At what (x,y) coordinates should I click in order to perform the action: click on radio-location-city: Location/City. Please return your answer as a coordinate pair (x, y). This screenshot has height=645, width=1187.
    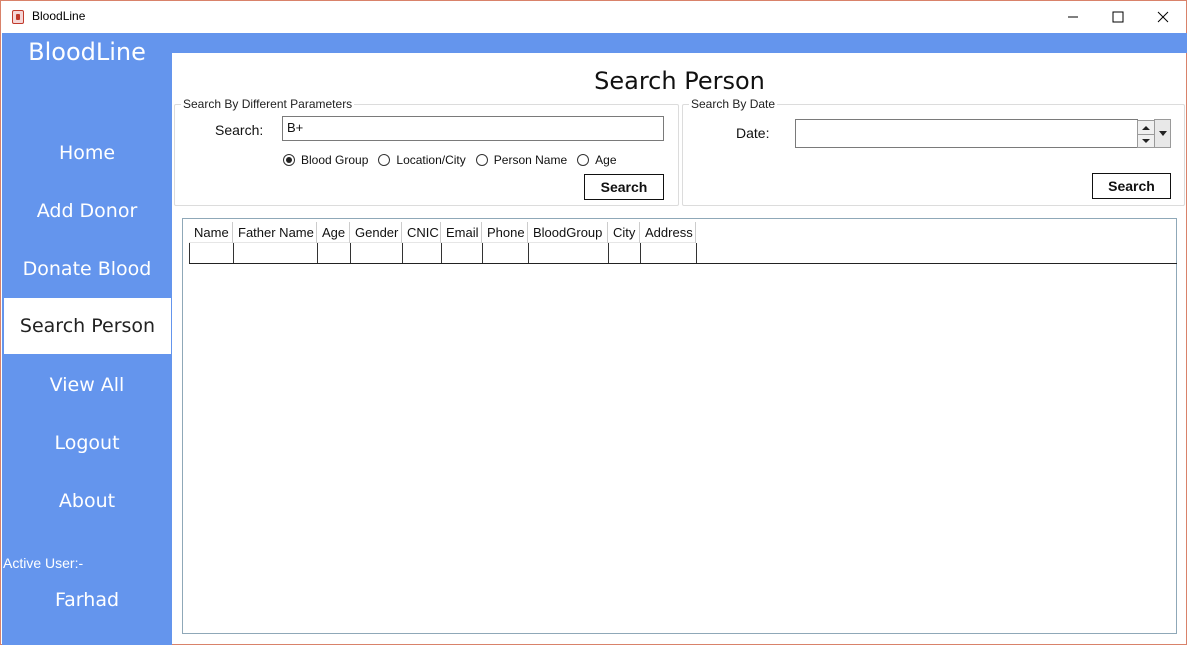
    Looking at the image, I should click on (422, 160).